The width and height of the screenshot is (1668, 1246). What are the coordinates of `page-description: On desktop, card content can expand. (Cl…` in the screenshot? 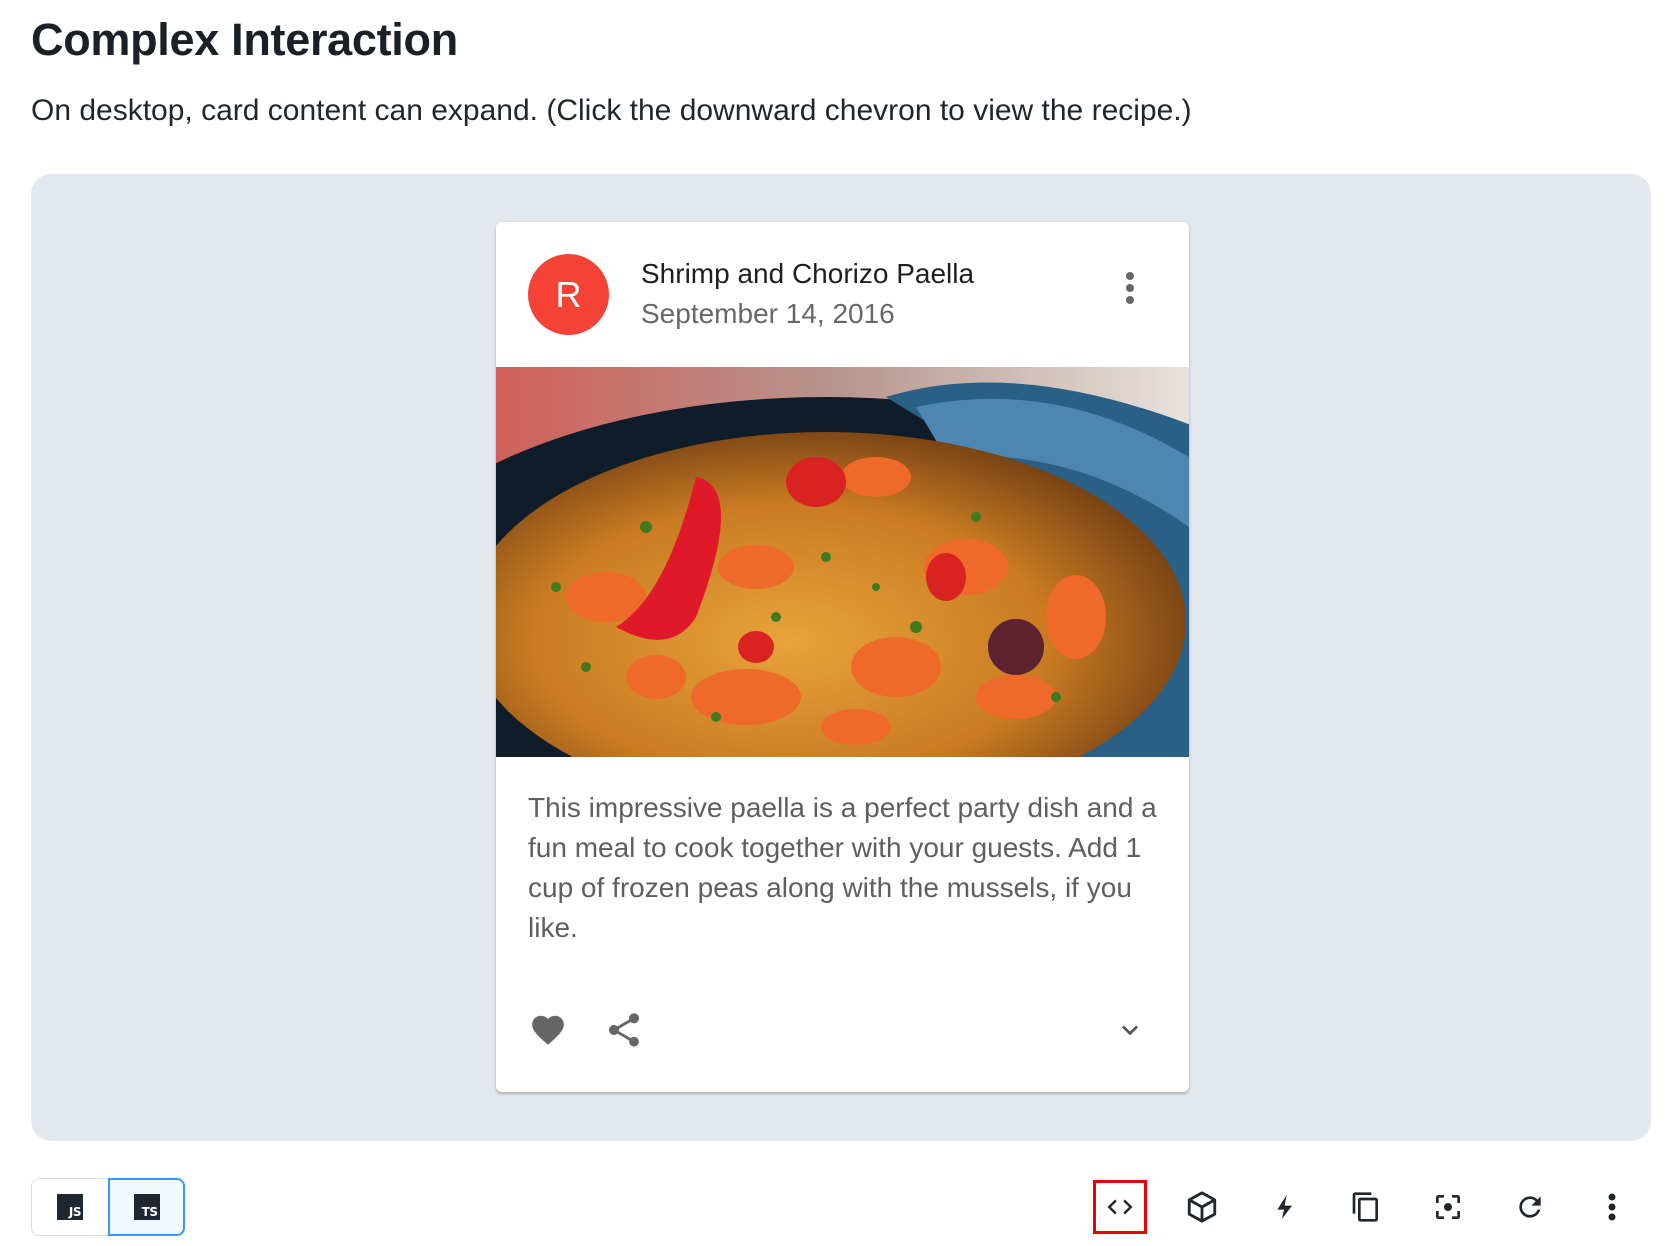 It's located at (611, 110).